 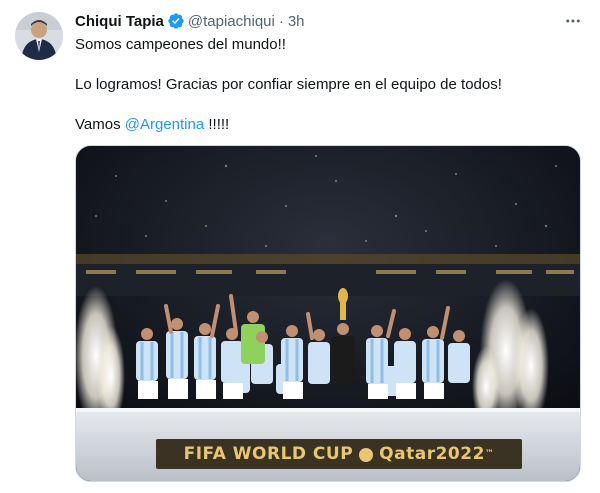 What do you see at coordinates (432, 454) in the screenshot?
I see `banner-text-right: Qatar2022` at bounding box center [432, 454].